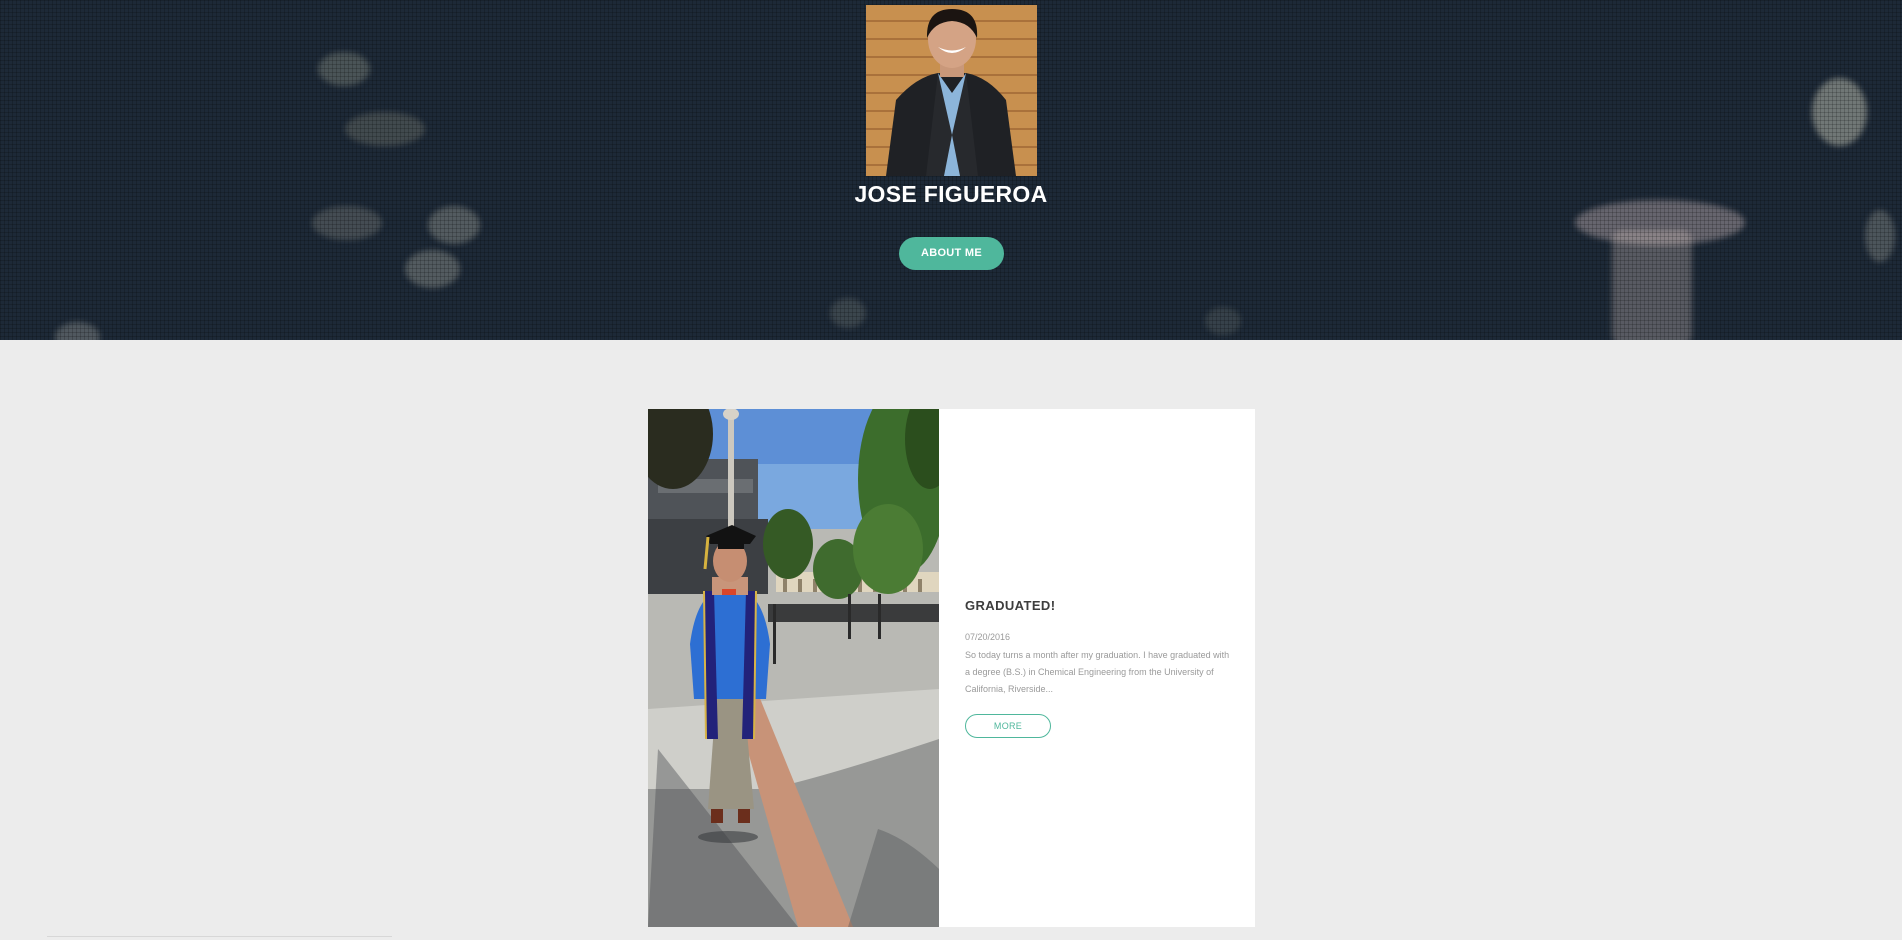 The height and width of the screenshot is (940, 1902). Describe the element at coordinates (219, 936) in the screenshot. I see `divider-line` at that location.